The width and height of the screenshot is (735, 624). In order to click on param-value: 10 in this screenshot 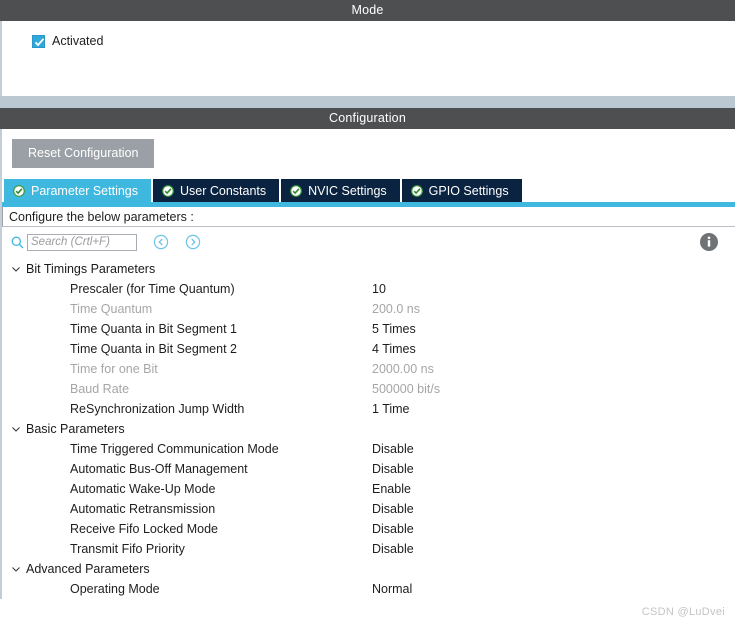, I will do `click(379, 289)`.